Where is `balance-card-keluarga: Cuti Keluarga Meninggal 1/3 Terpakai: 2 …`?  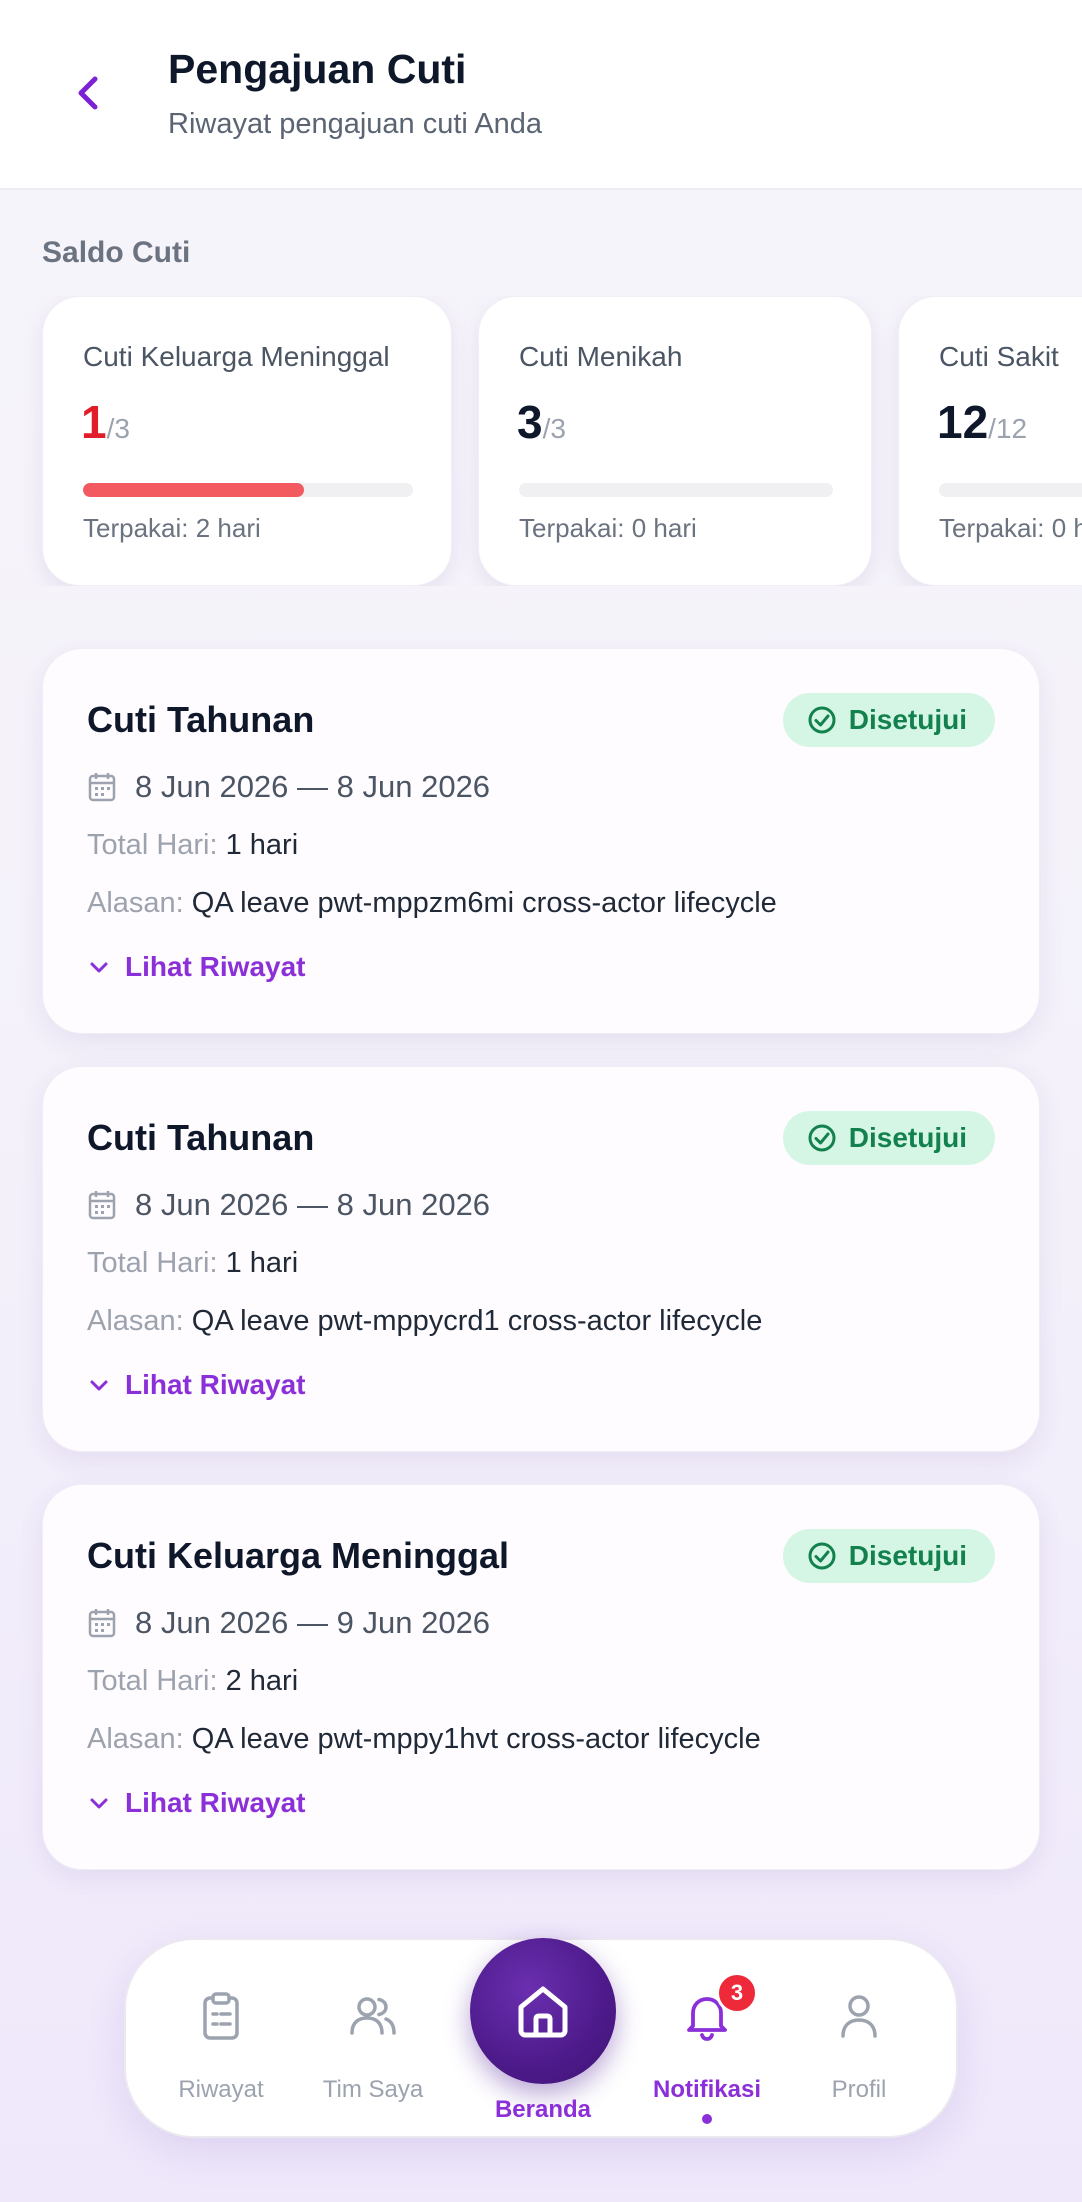 balance-card-keluarga: Cuti Keluarga Meninggal 1/3 Terpakai: 2 … is located at coordinates (247, 441).